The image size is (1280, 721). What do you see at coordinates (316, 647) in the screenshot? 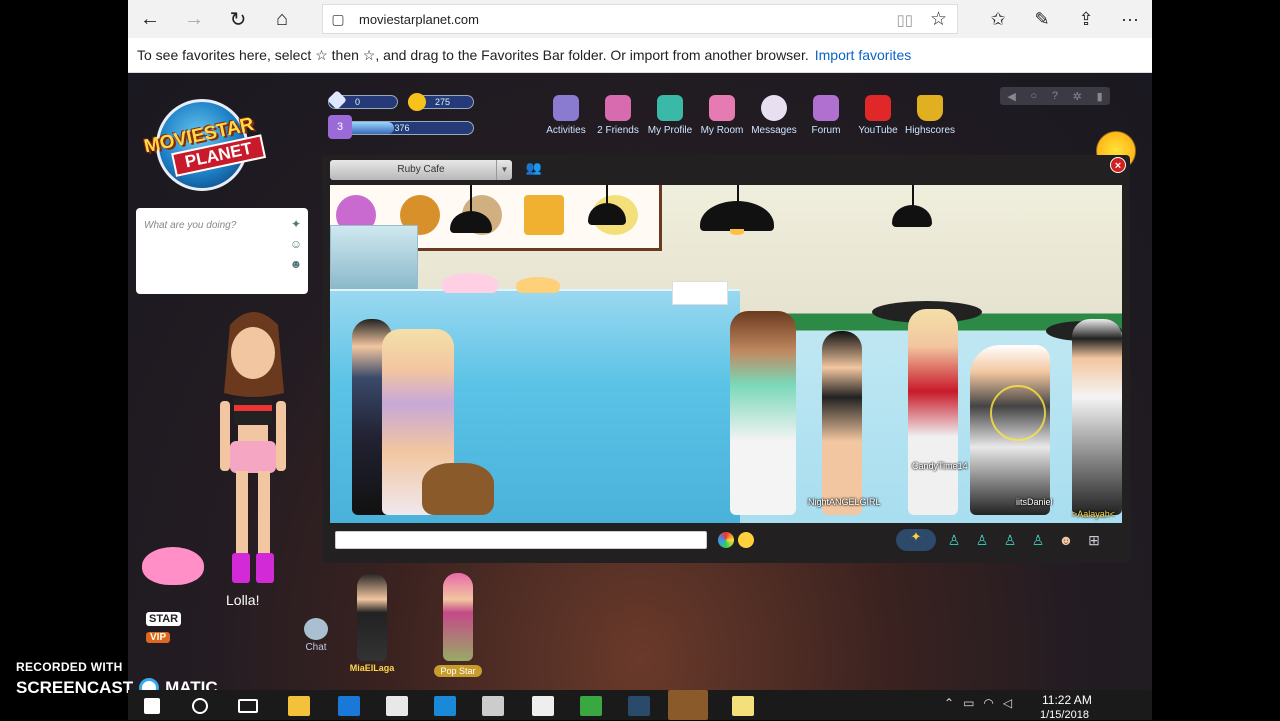
I see `chat-label: Chat` at bounding box center [316, 647].